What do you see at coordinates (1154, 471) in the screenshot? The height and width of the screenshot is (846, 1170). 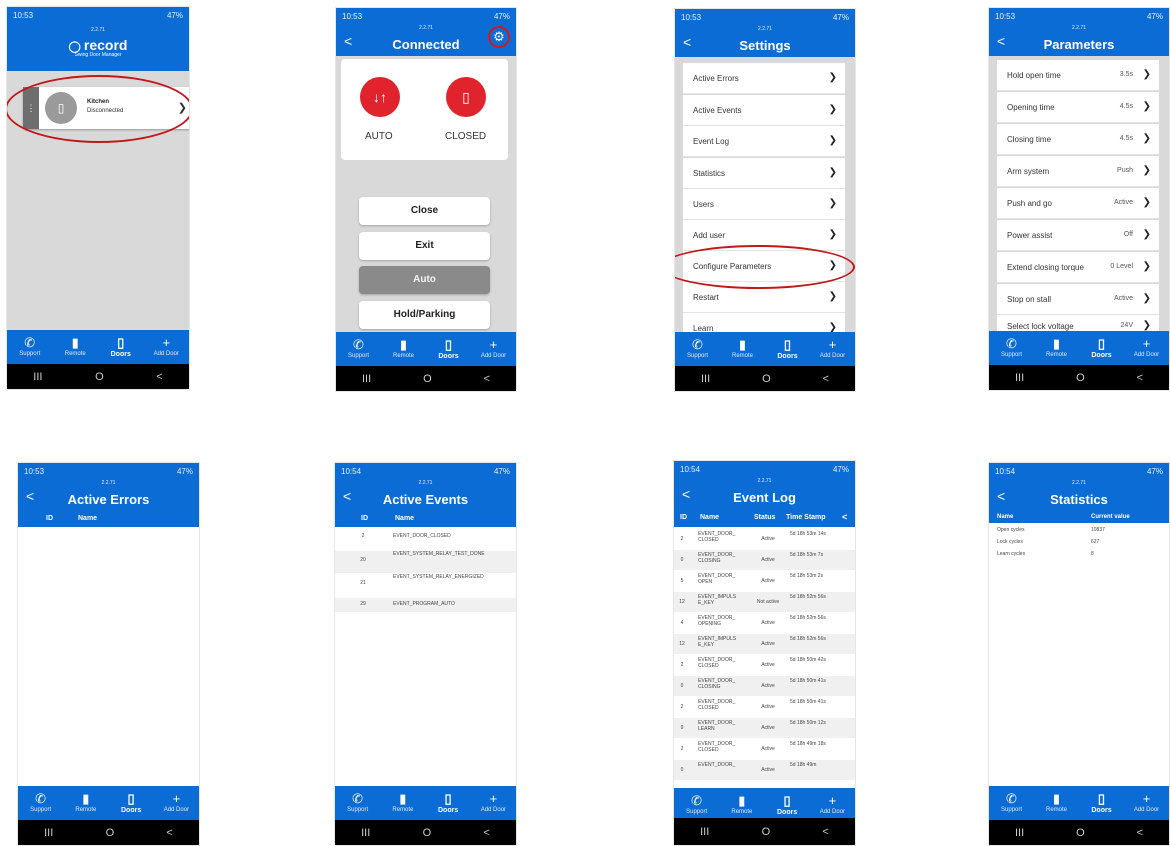 I see `status-battery: 47%` at bounding box center [1154, 471].